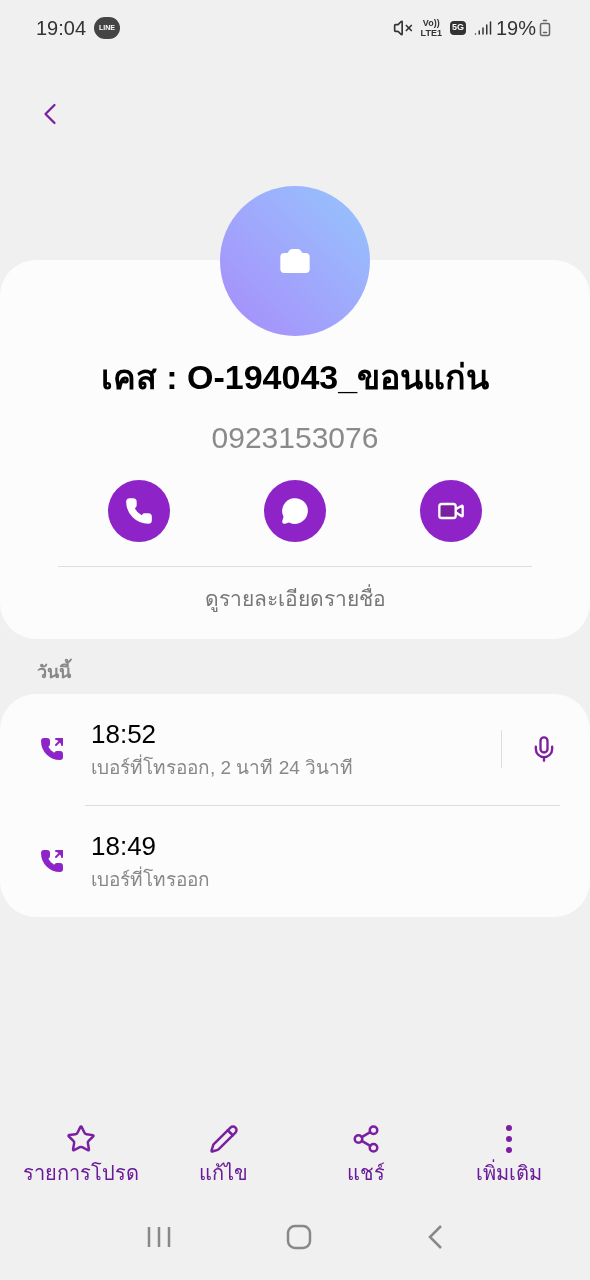  What do you see at coordinates (326, 880) in the screenshot?
I see `call-description: เบอร์ที่โทรออก` at bounding box center [326, 880].